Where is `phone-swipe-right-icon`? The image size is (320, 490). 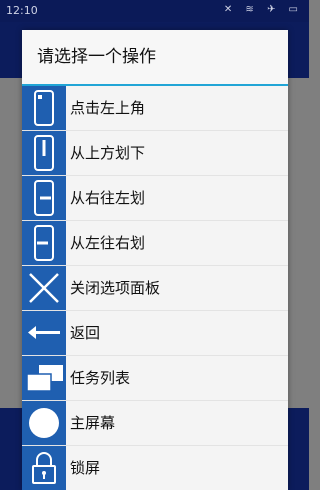 phone-swipe-right-icon is located at coordinates (44, 243).